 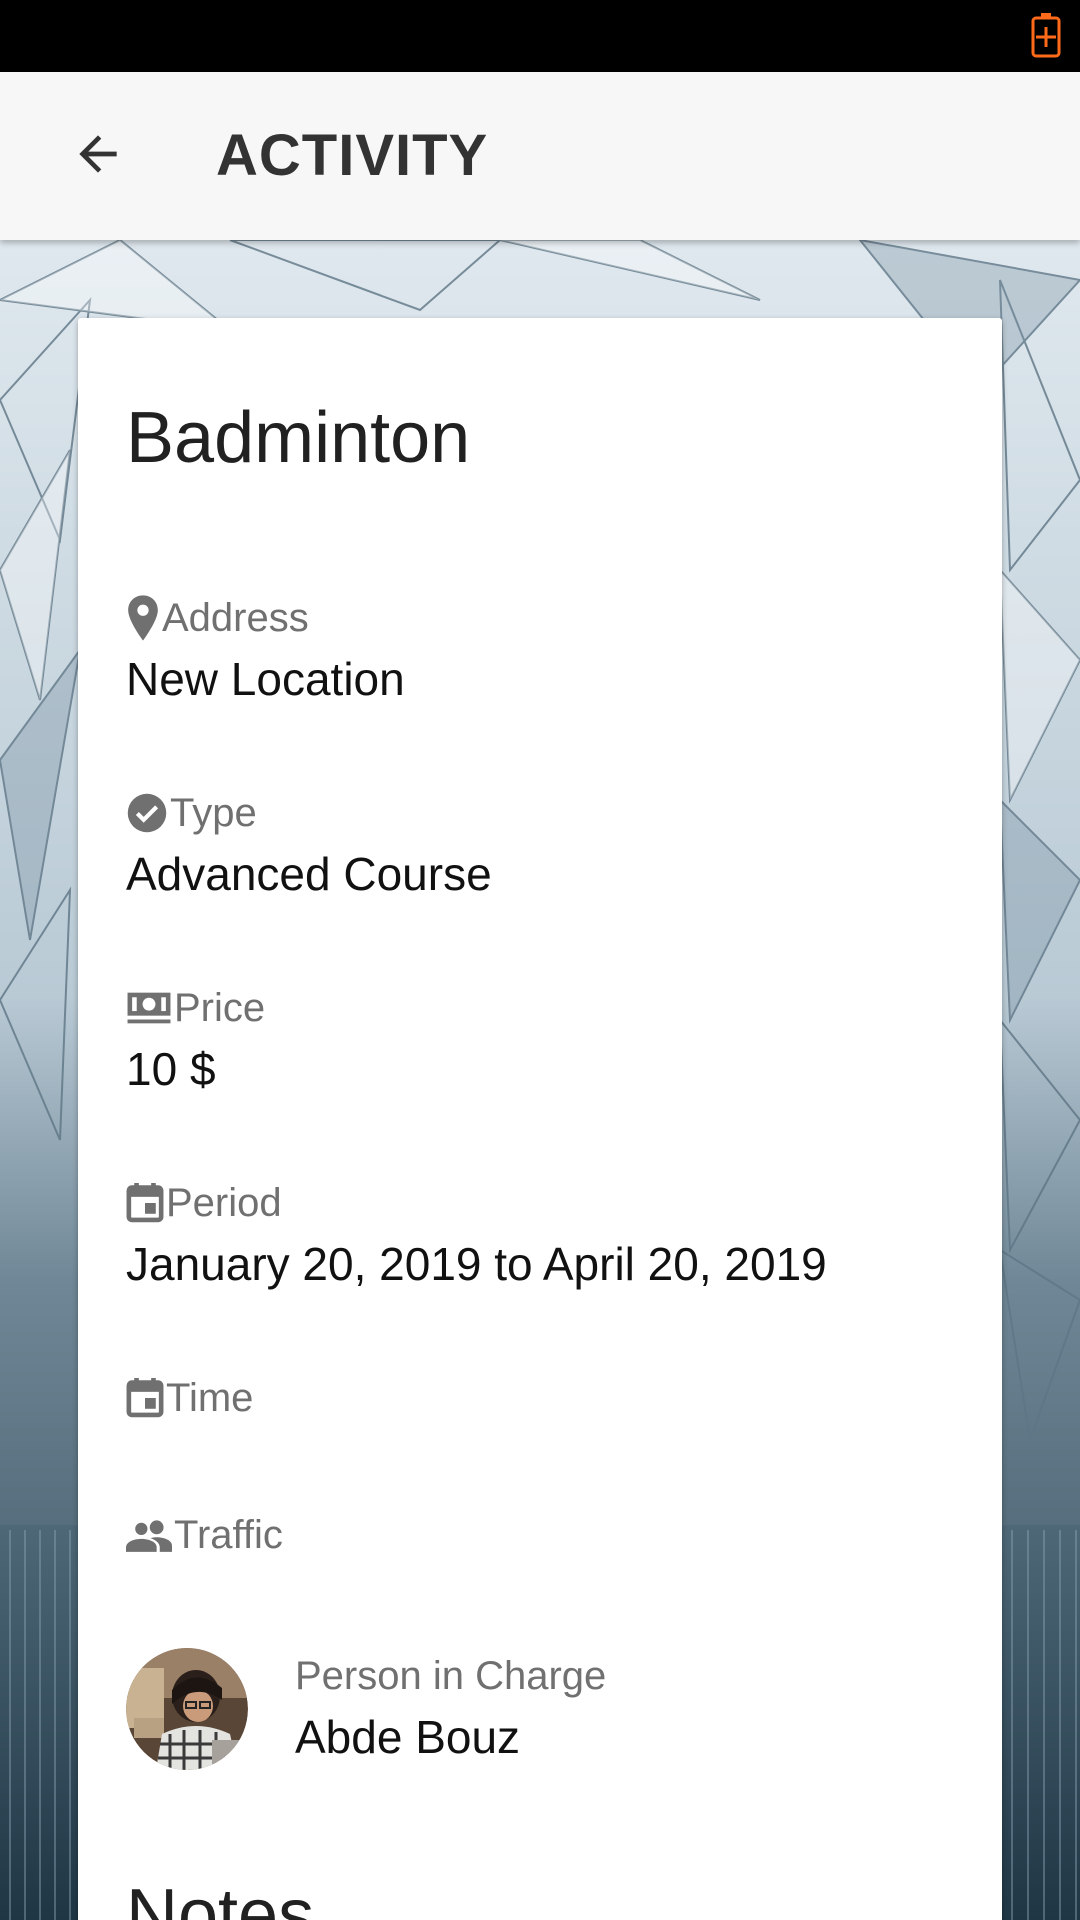 I want to click on person-in-charge: Person in Charge Abde Bouz, so click(x=526, y=1710).